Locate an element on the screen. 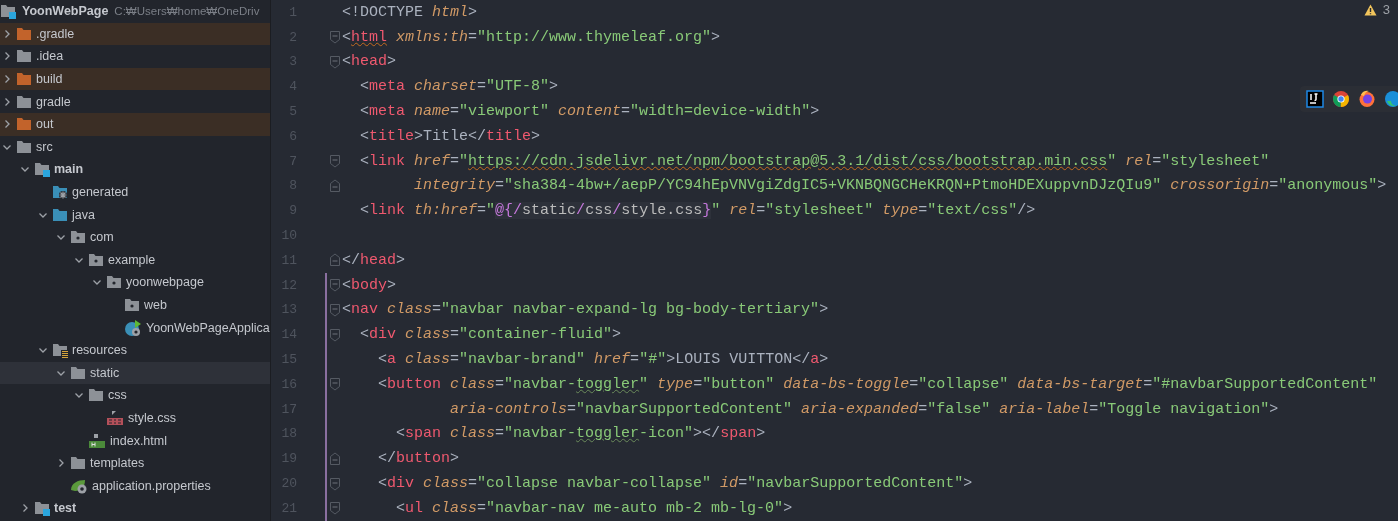 Image resolution: width=1398 pixels, height=521 pixels. code-line: <meta name="viewport" content="width=device-width"> is located at coordinates (589, 112).